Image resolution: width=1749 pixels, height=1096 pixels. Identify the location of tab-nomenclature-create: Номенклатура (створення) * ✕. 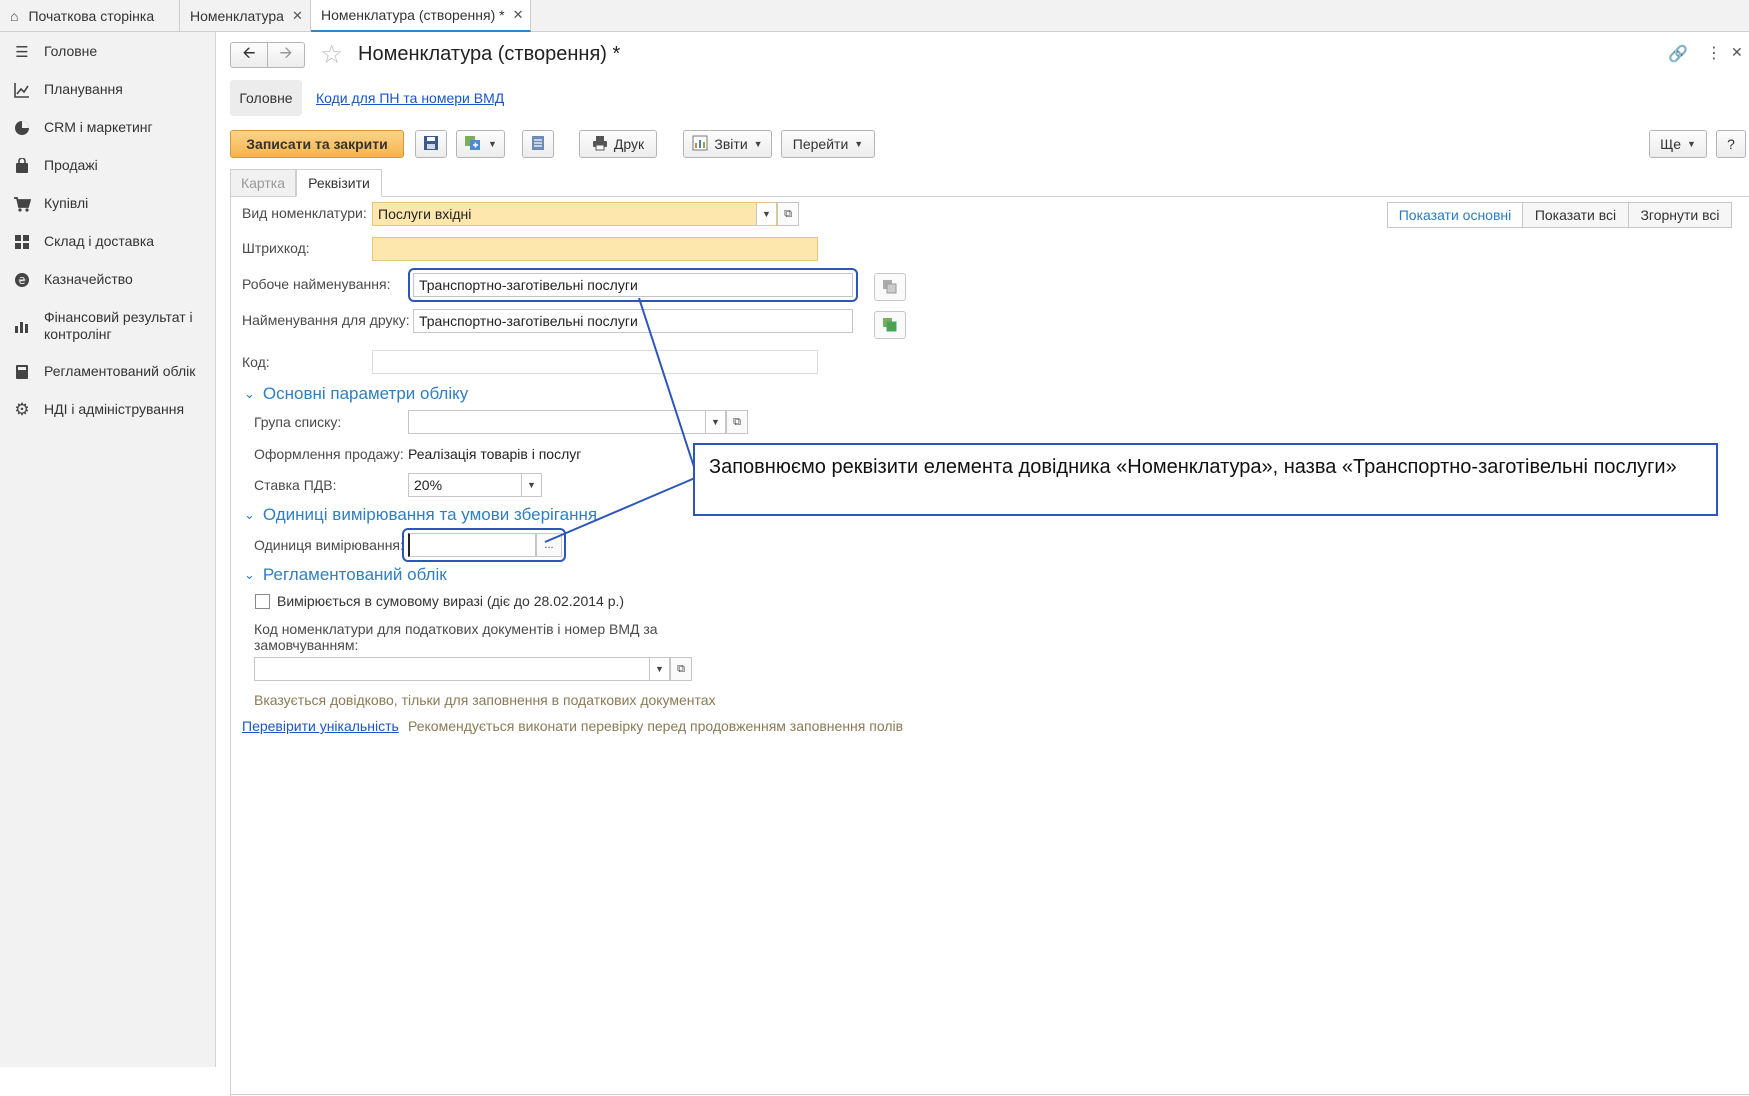
(421, 16).